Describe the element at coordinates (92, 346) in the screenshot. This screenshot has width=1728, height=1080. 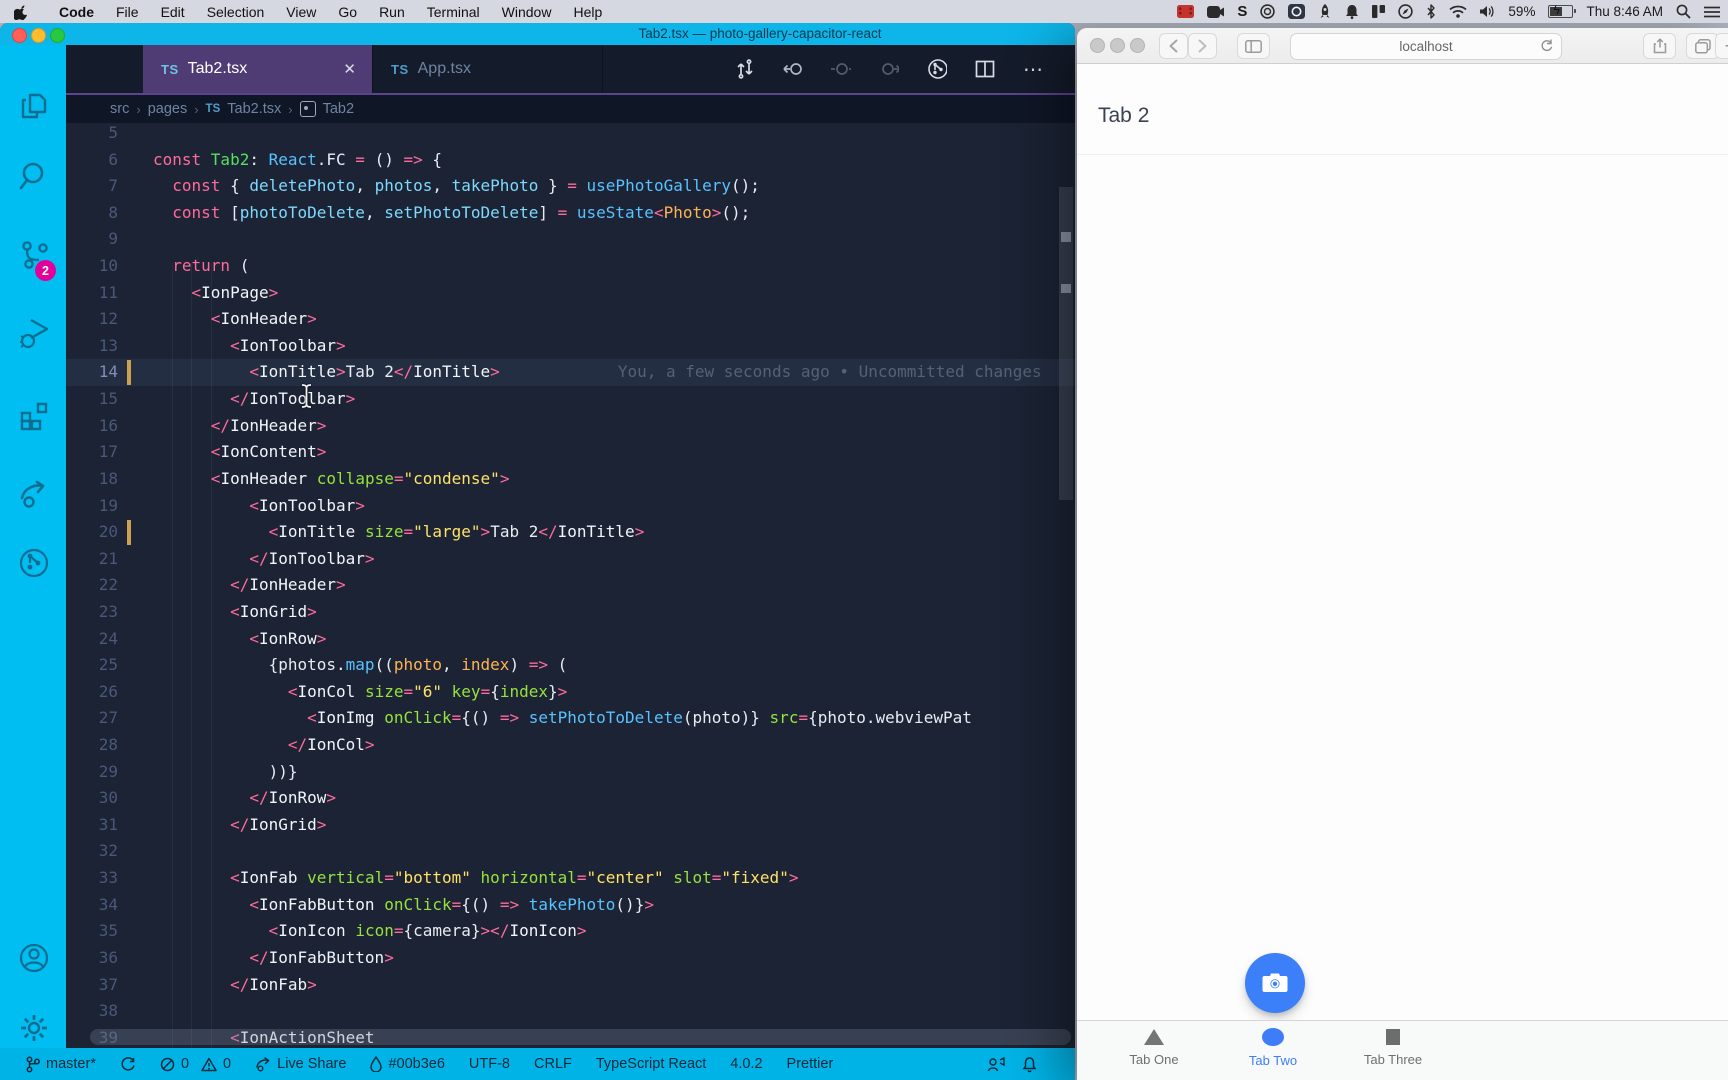
I see `line-number: 13` at that location.